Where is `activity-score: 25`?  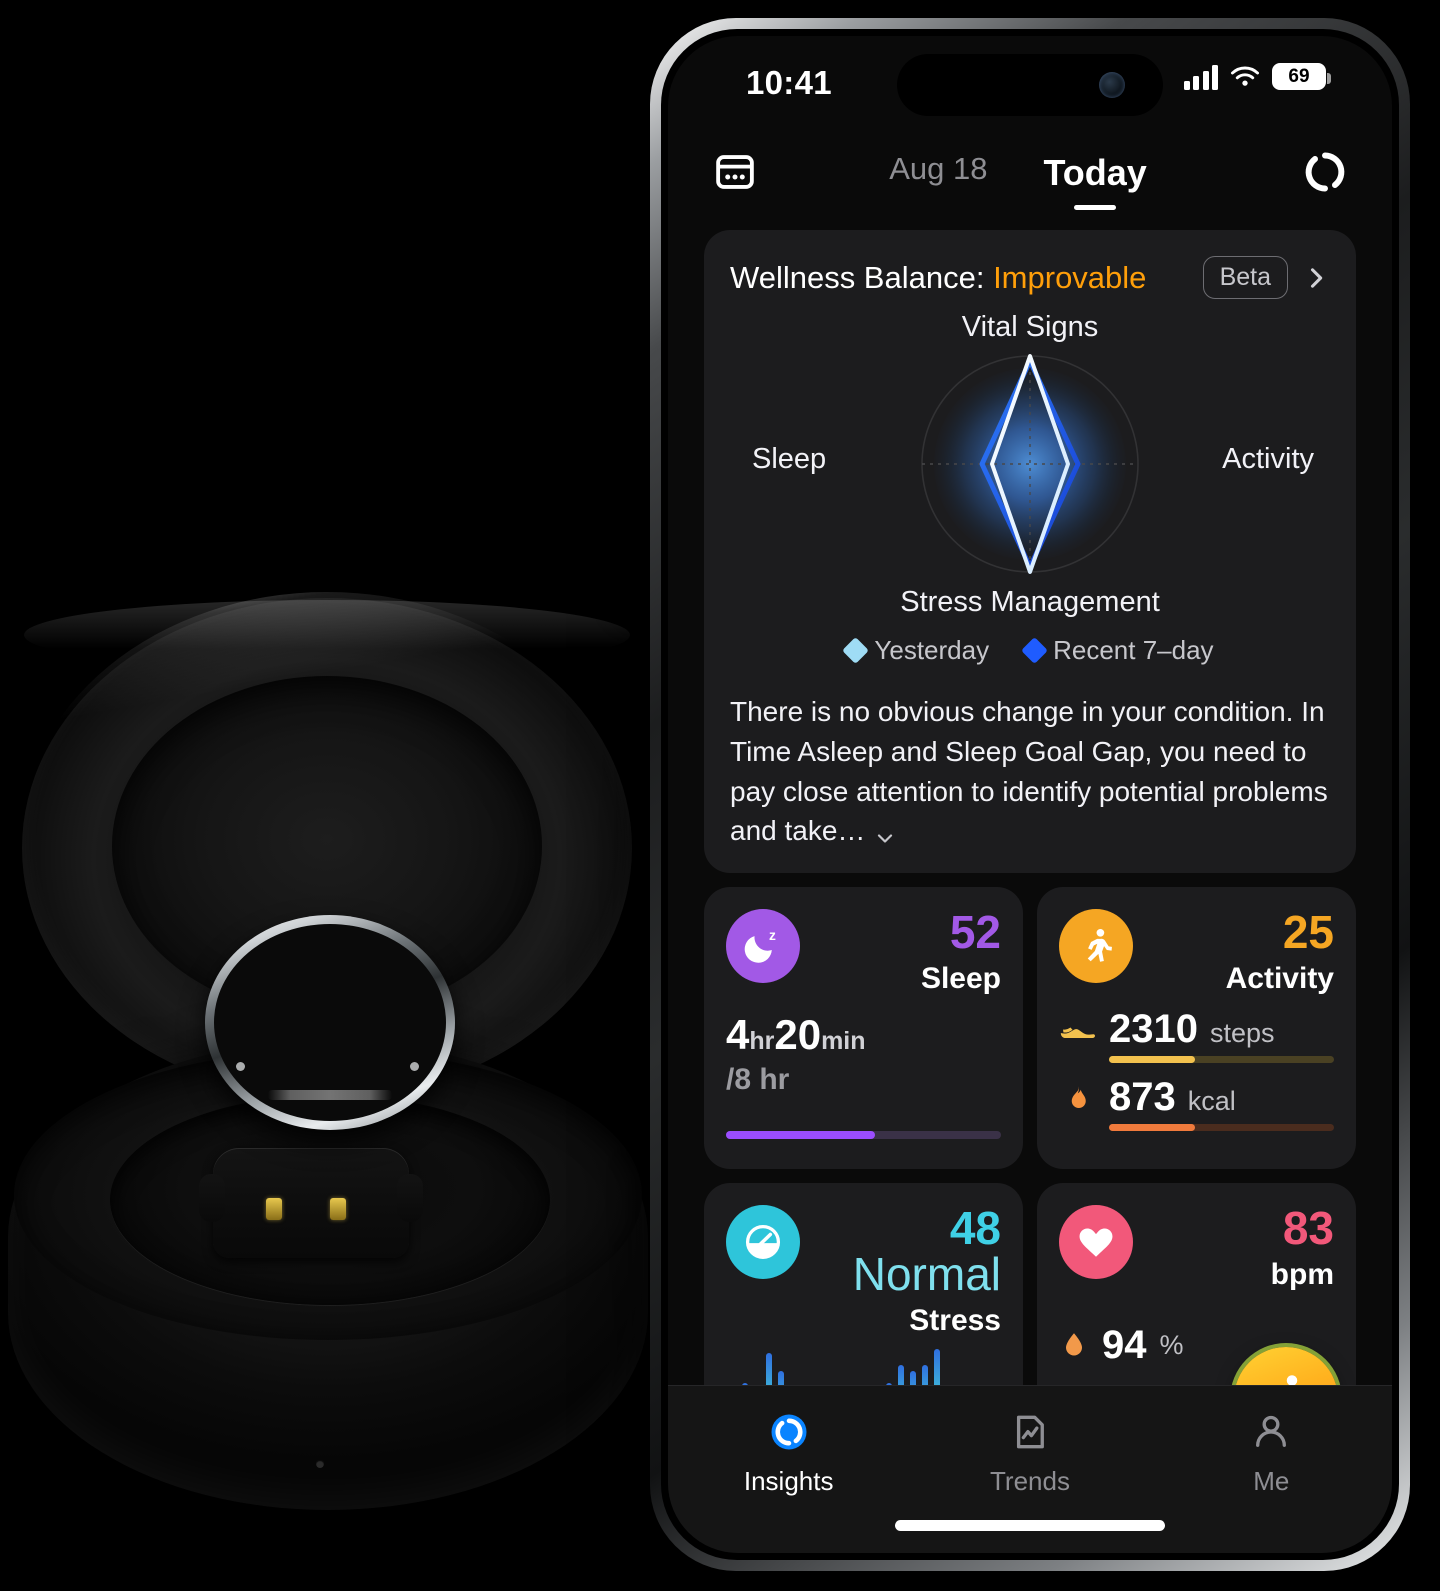
activity-score: 25 is located at coordinates (1308, 932).